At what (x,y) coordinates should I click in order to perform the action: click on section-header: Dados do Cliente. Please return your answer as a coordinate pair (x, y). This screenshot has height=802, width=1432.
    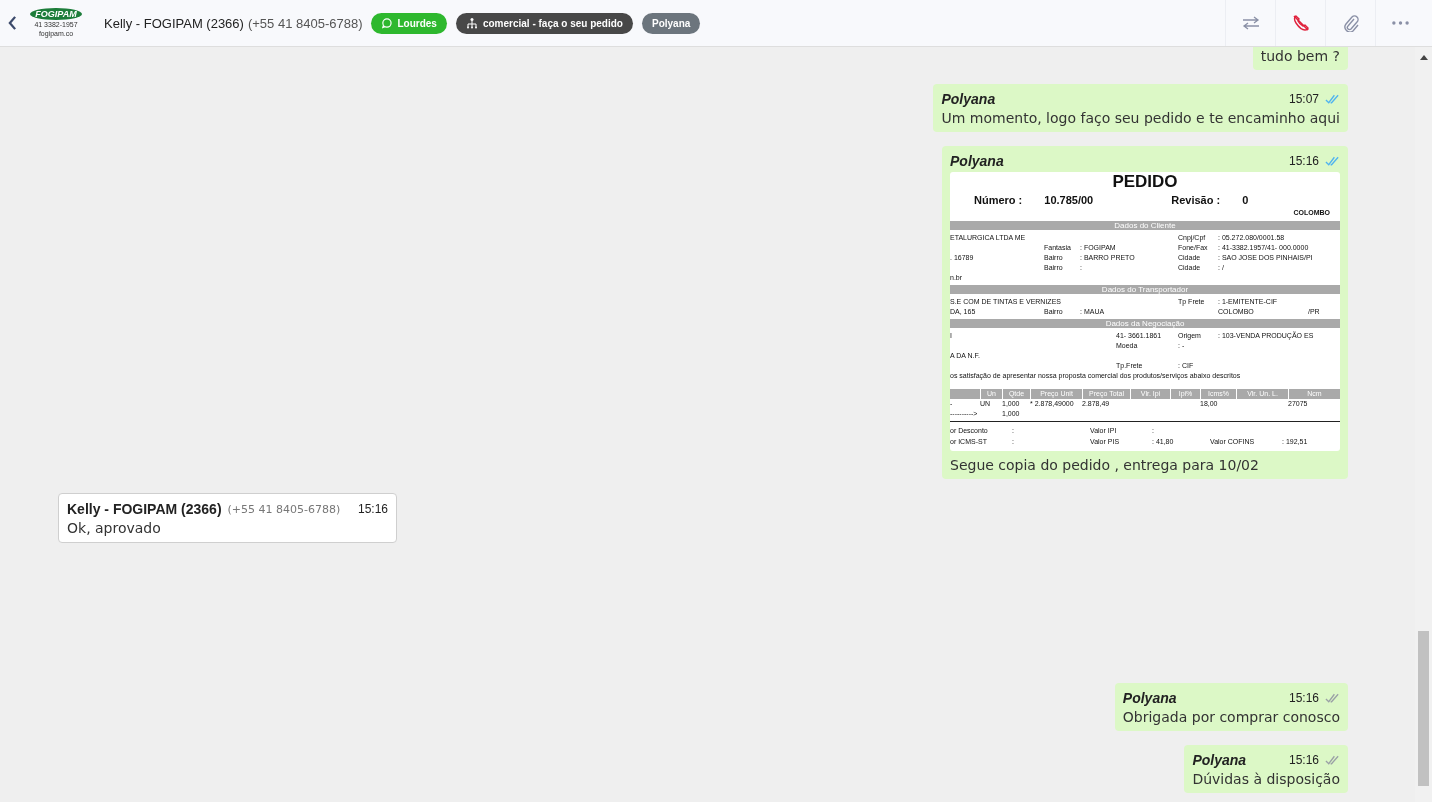
    Looking at the image, I should click on (1145, 225).